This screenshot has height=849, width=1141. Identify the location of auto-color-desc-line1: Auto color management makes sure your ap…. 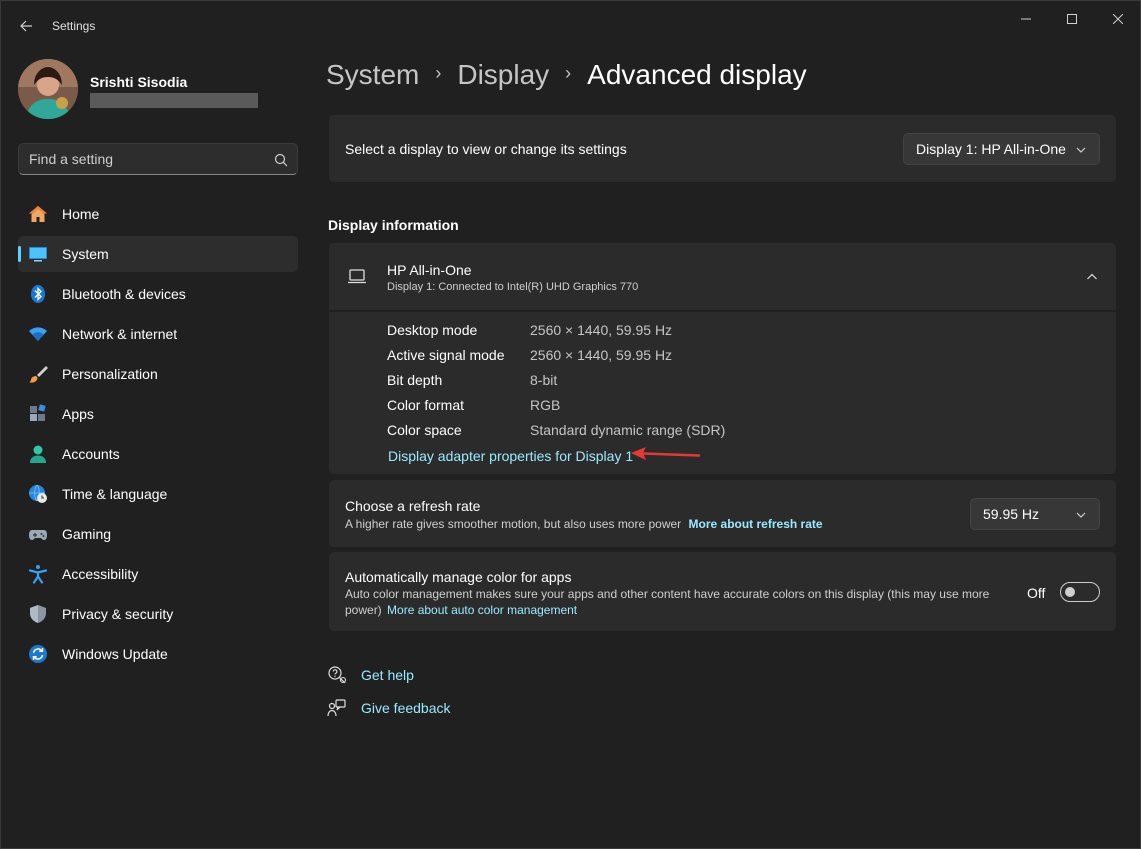
(667, 594).